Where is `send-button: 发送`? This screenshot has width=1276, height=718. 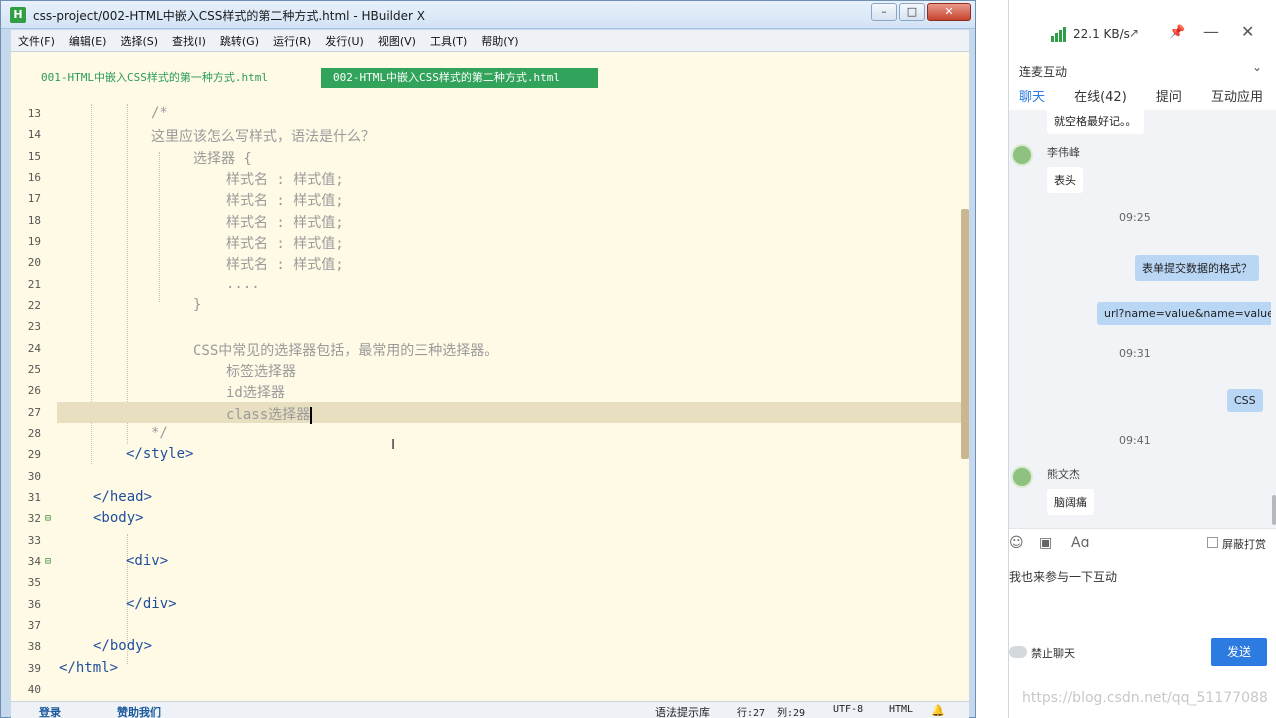
send-button: 发送 is located at coordinates (1239, 652).